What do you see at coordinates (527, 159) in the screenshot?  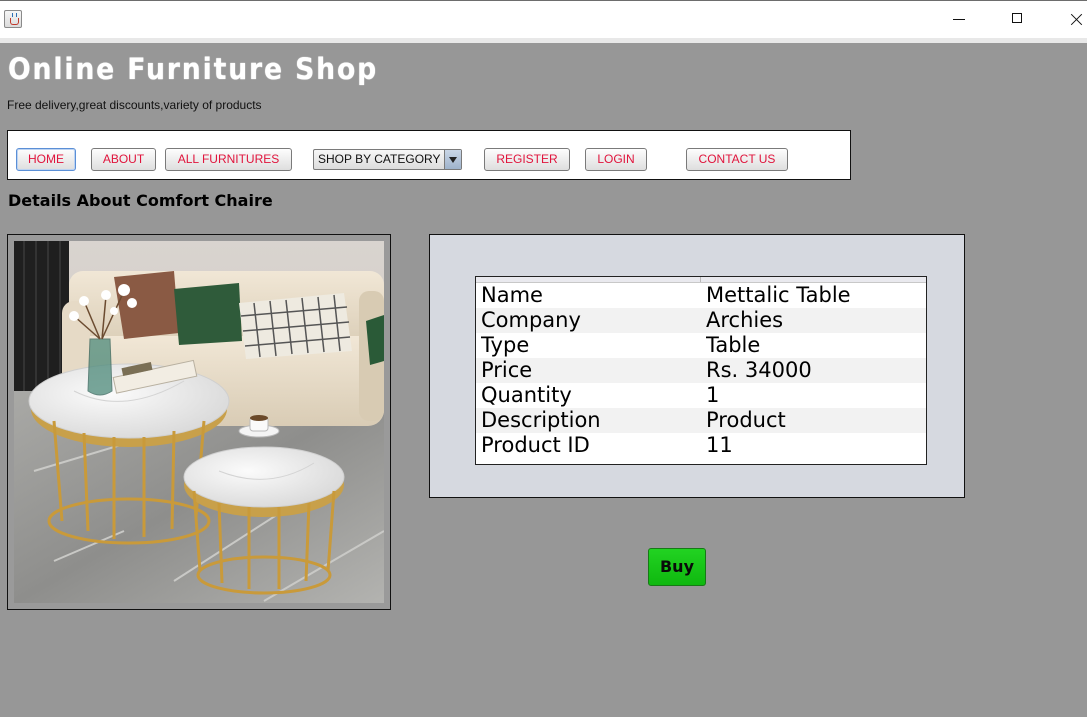 I see `register-button: REGISTER` at bounding box center [527, 159].